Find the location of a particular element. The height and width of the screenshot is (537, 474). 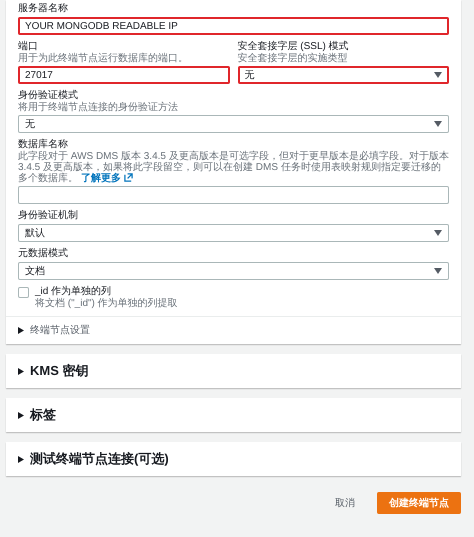

field-label: 数据库名称 is located at coordinates (43, 144).